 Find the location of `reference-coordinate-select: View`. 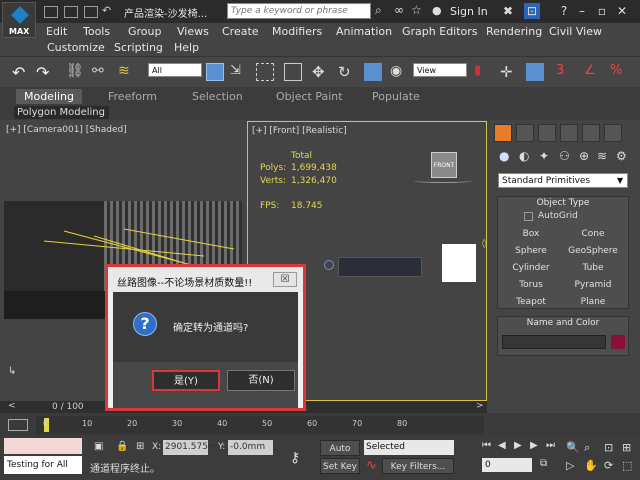

reference-coordinate-select: View is located at coordinates (440, 70).